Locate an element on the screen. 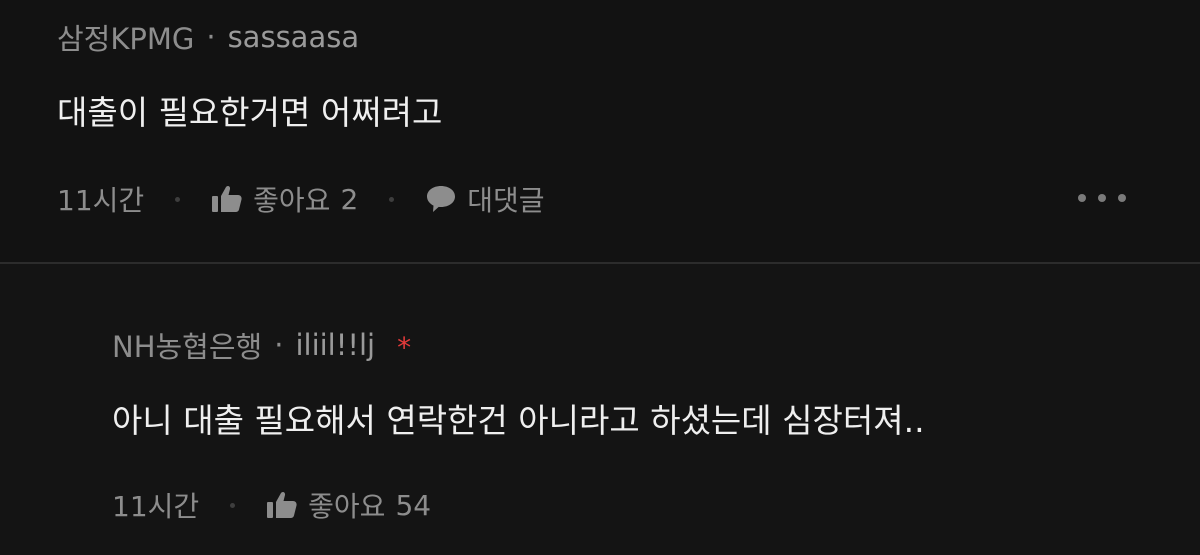  like-button: 좋아요 54 is located at coordinates (348, 505).